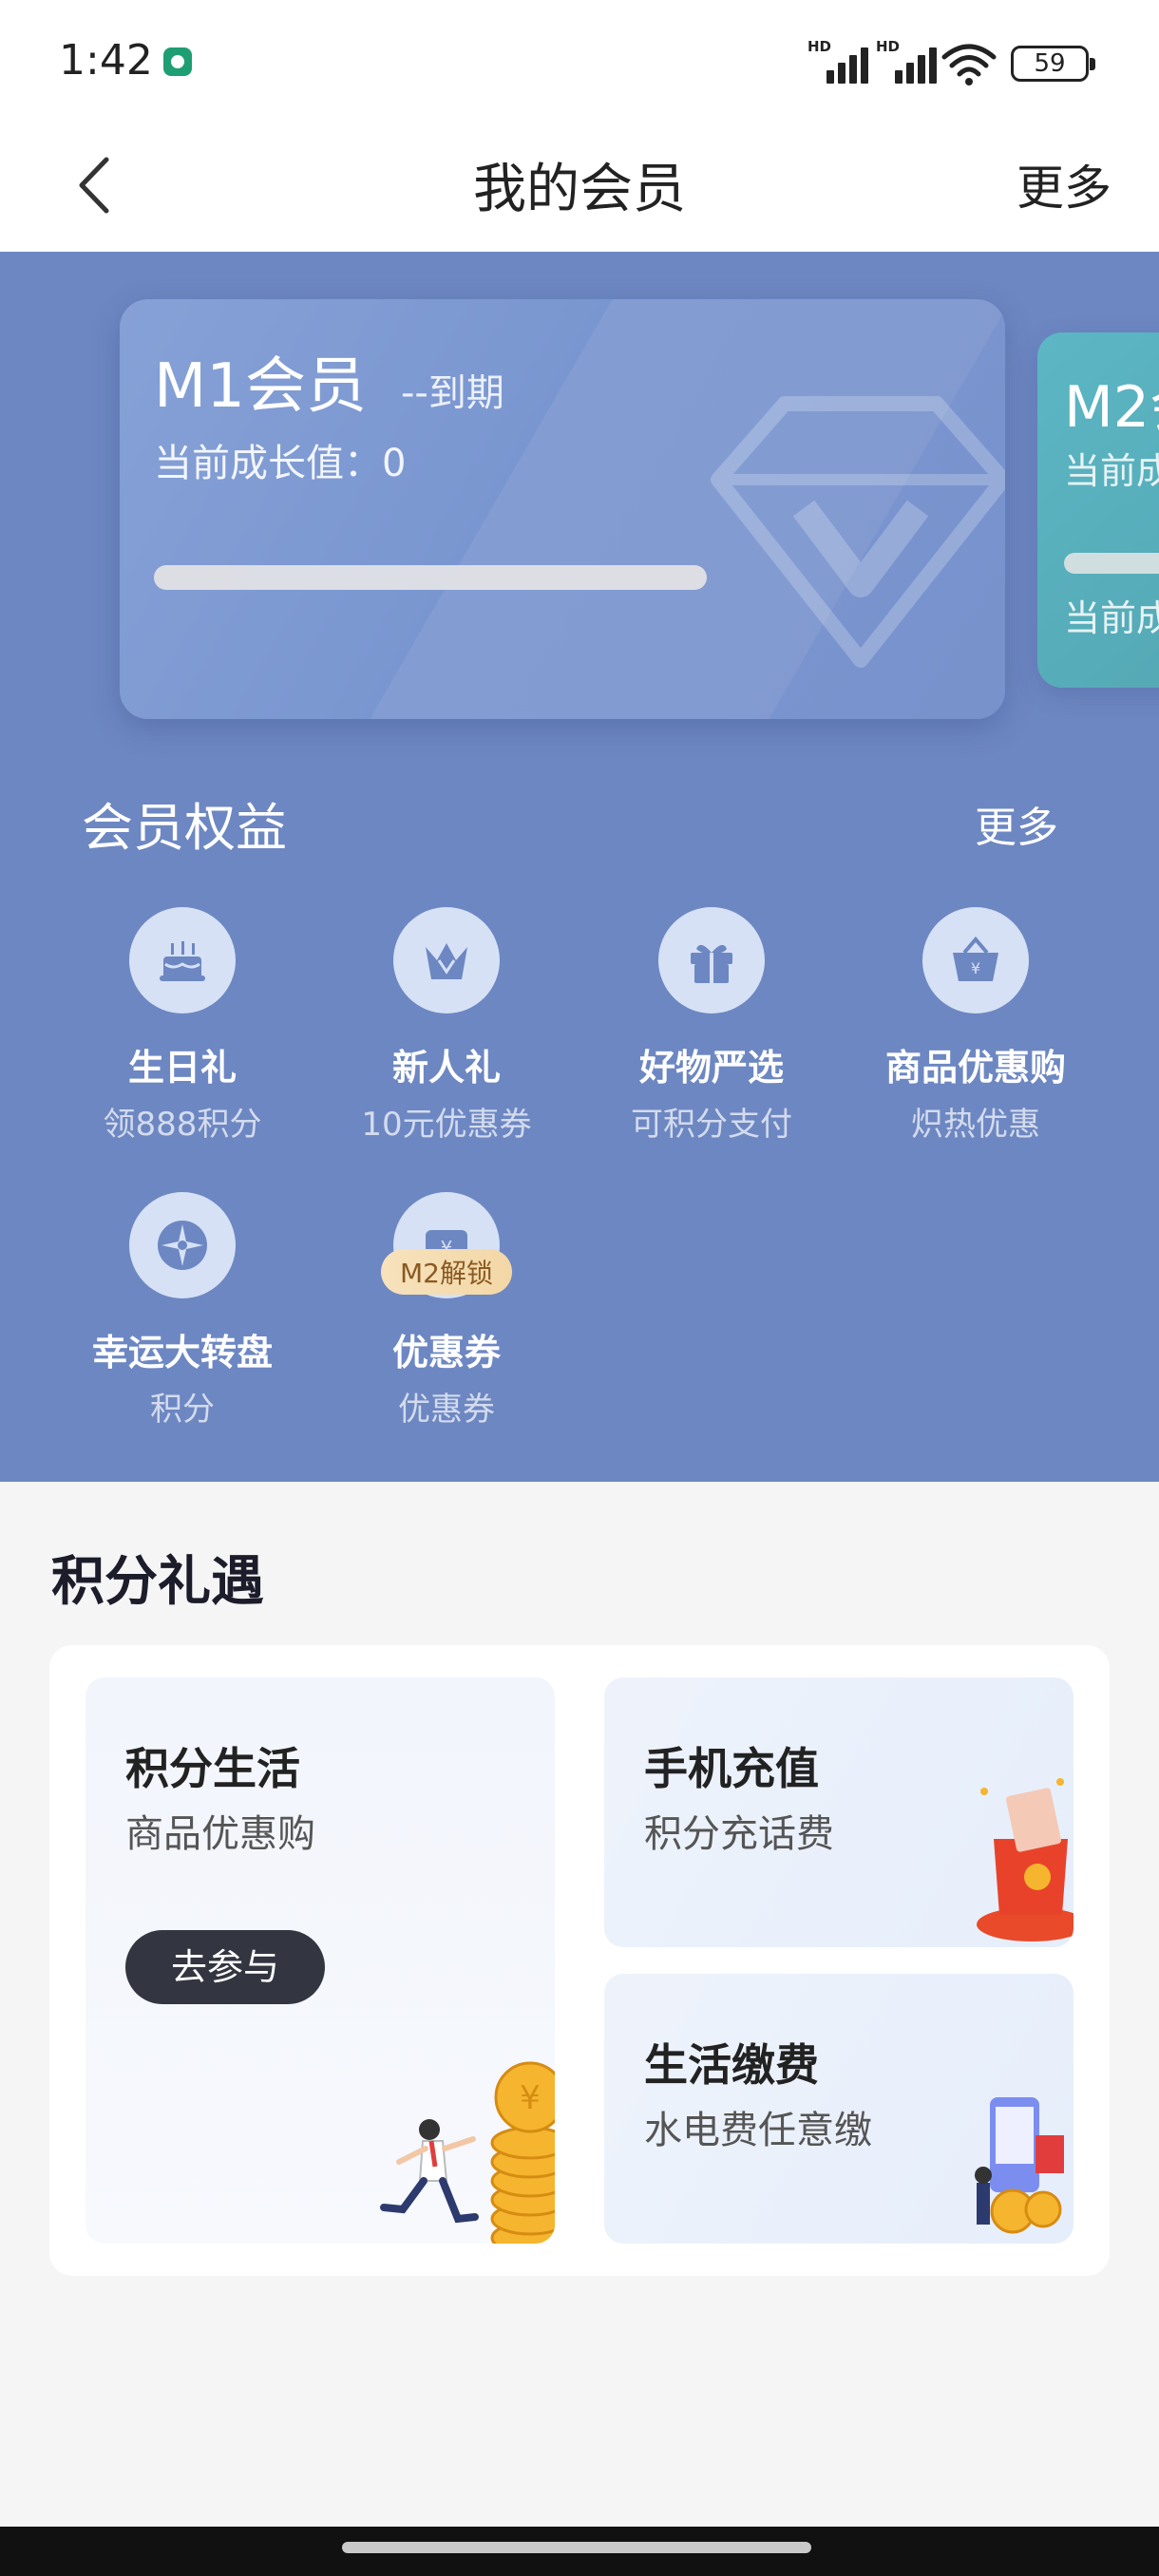 The image size is (1159, 2576). Describe the element at coordinates (1111, 407) in the screenshot. I see `member-level: M2会员` at that location.